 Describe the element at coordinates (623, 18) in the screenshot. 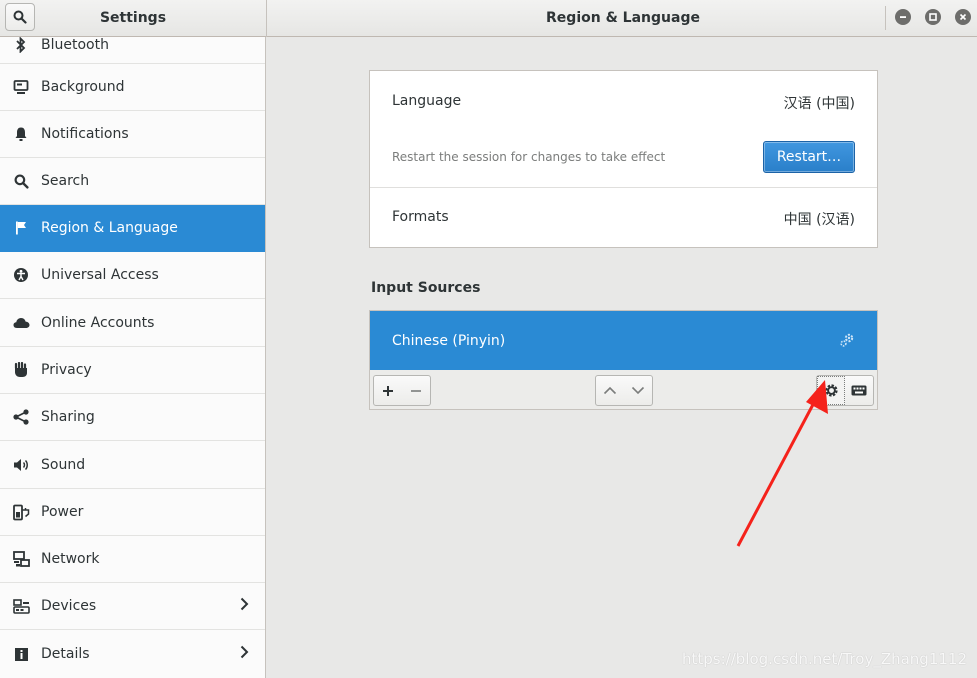

I see `panel-title: Region & Language` at that location.